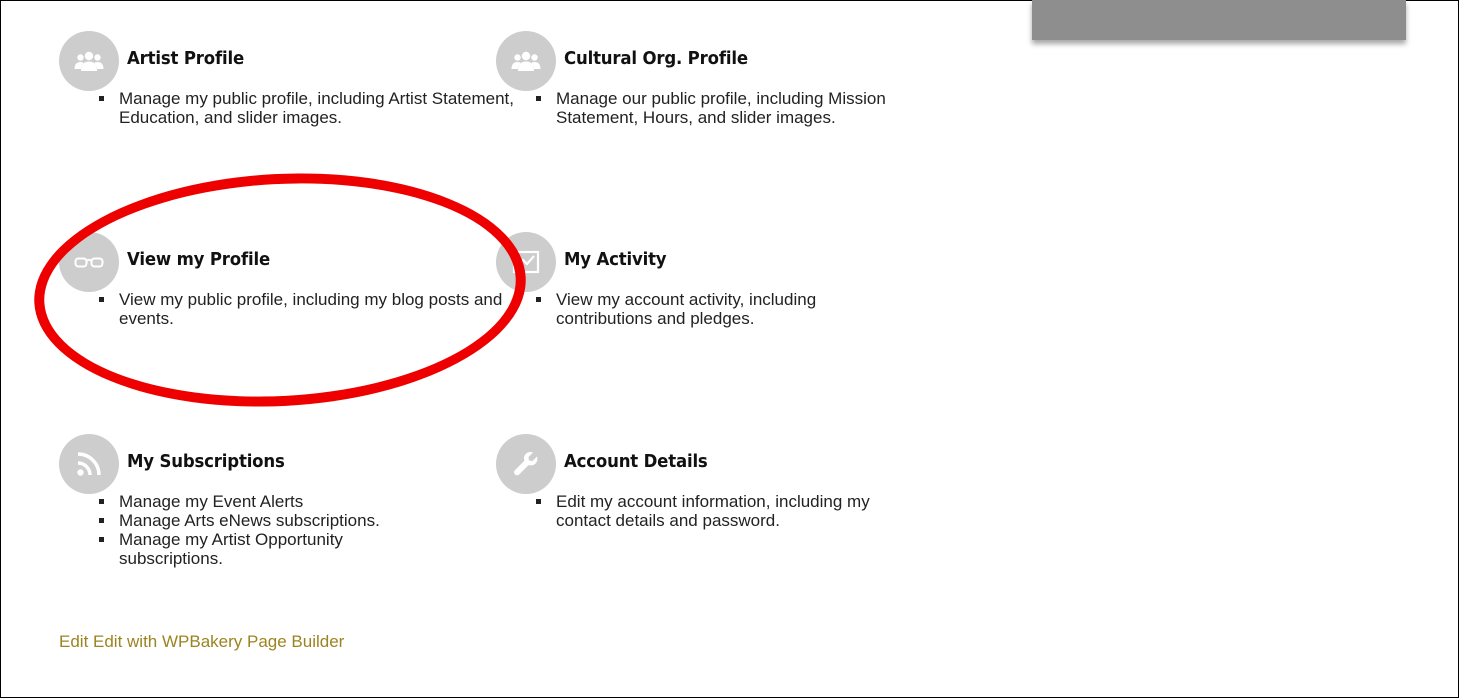 This screenshot has width=1459, height=698. I want to click on cultural-org-profile-link: Cultural Org. Profile, so click(656, 58).